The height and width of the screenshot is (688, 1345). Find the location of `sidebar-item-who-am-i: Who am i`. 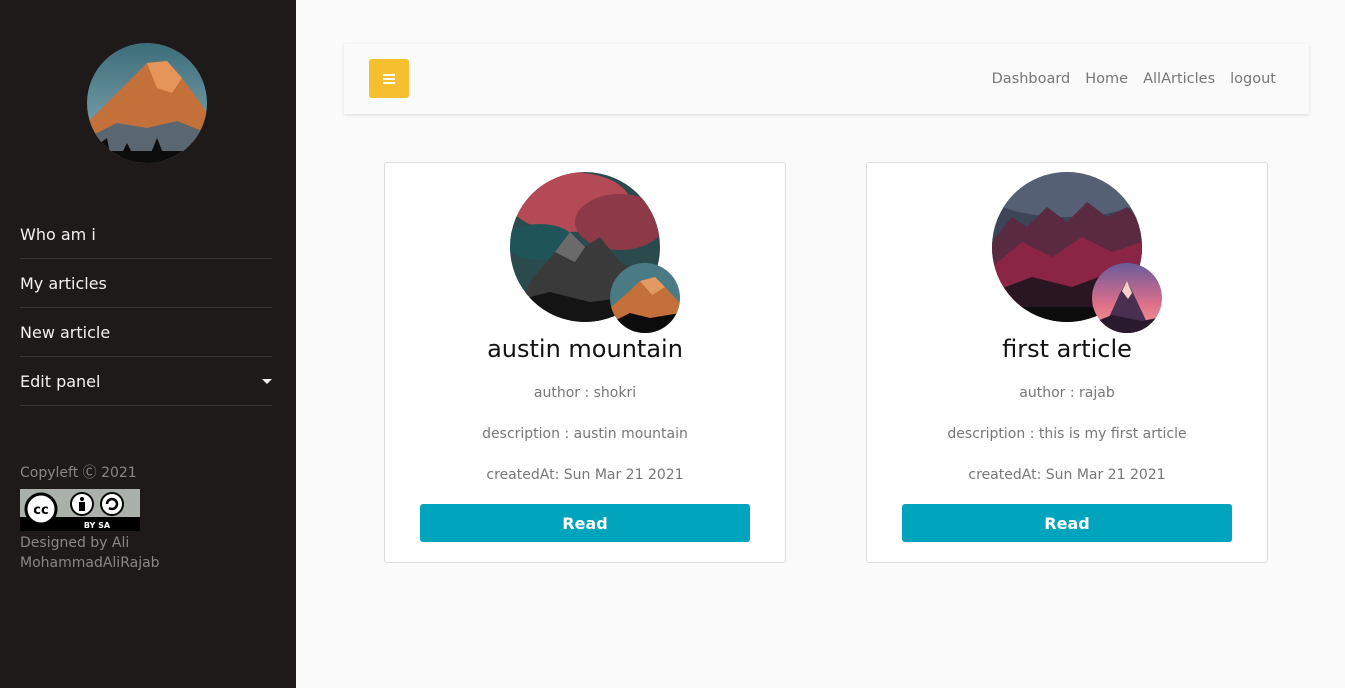

sidebar-item-who-am-i: Who am i is located at coordinates (146, 234).